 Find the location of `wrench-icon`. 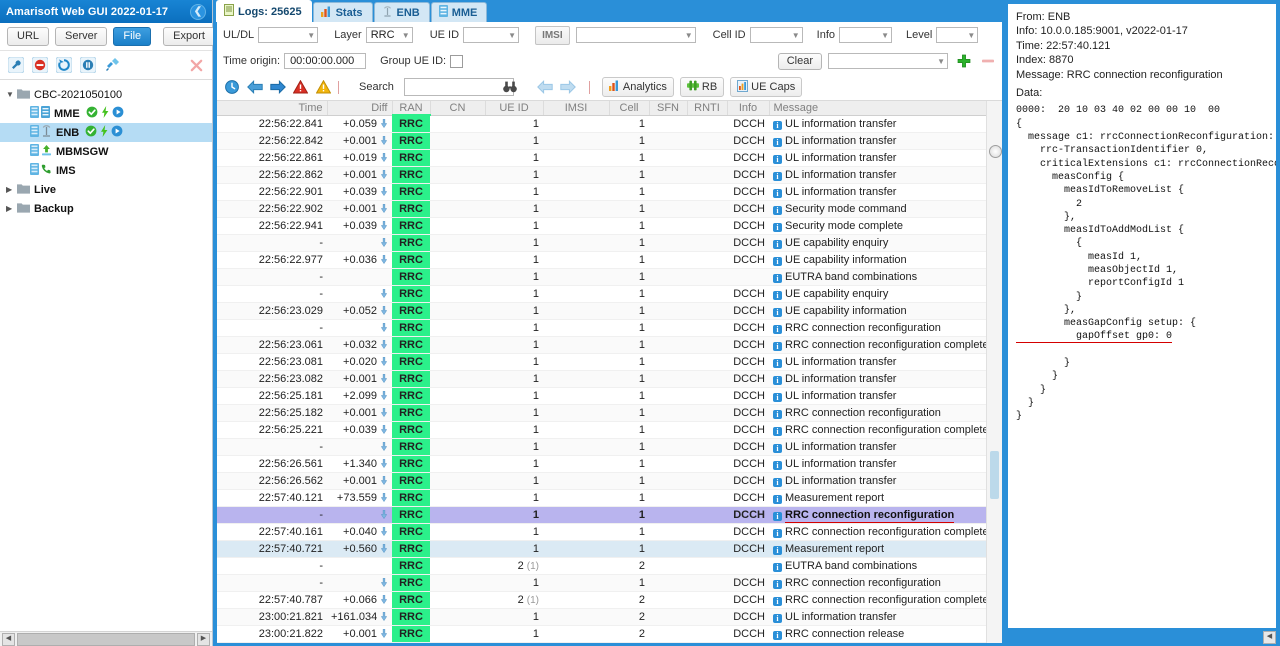

wrench-icon is located at coordinates (15, 65).